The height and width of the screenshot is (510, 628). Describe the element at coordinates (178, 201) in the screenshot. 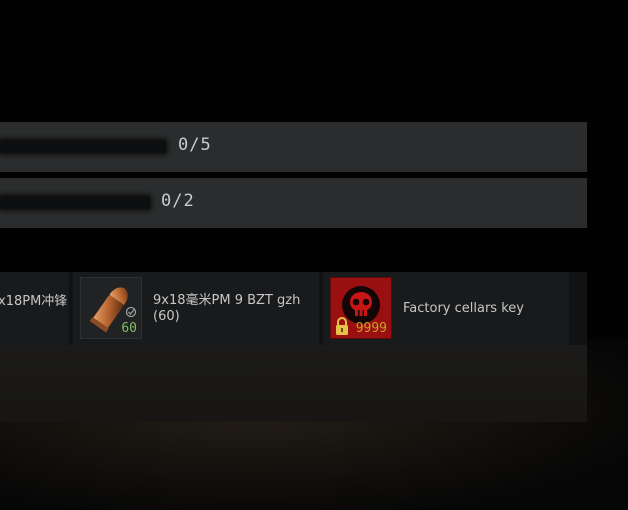

I see `progress-count: 0/2` at that location.